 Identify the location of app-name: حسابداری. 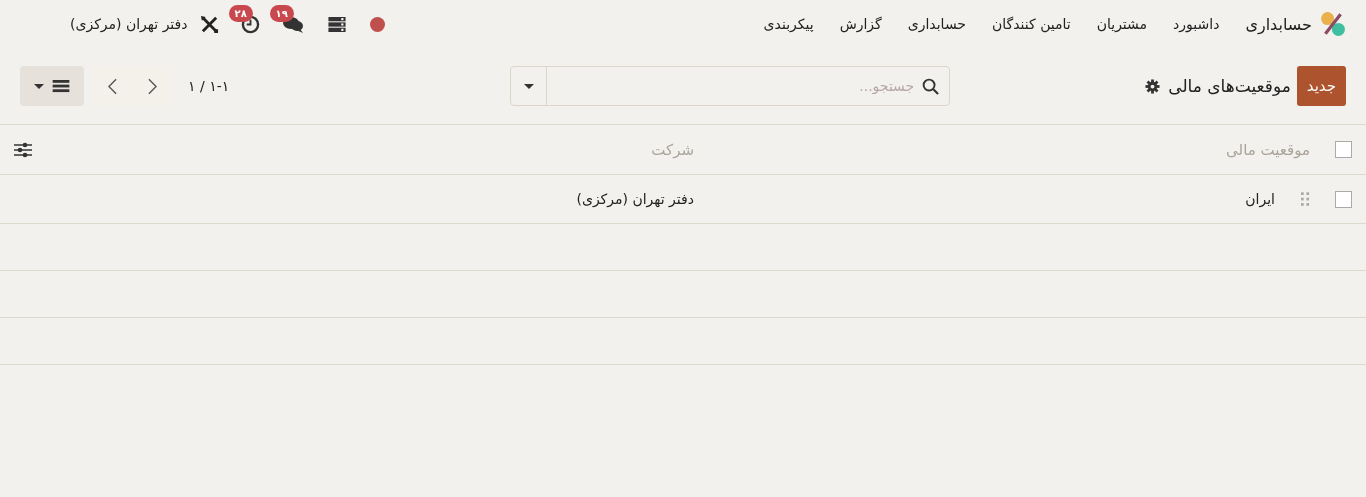
(1278, 24).